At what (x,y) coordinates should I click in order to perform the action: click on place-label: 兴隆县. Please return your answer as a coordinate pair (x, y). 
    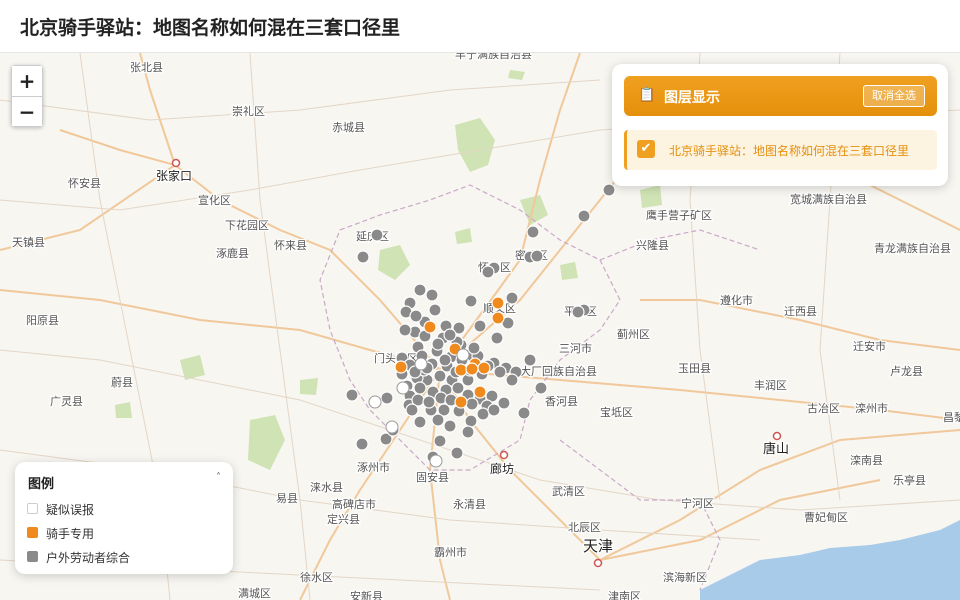
    Looking at the image, I should click on (652, 245).